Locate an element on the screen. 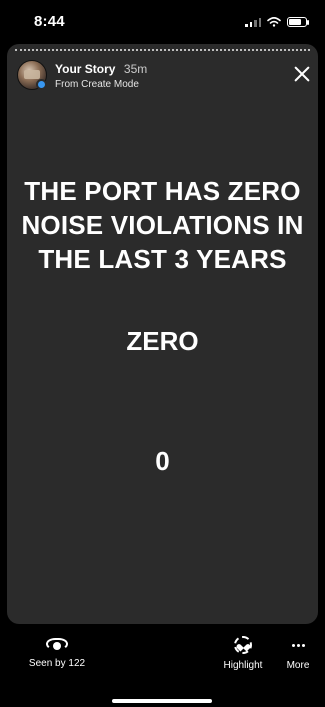 The image size is (325, 707). seen-by-label: Seen by 122 is located at coordinates (57, 663).